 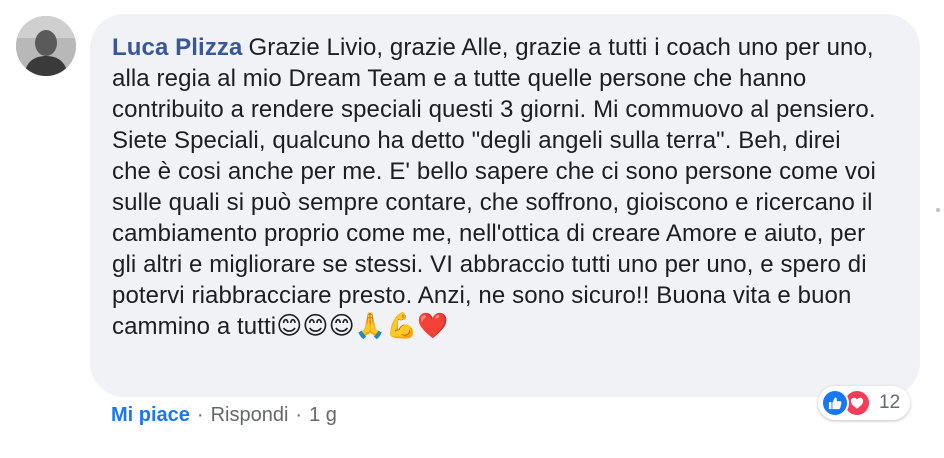 I want to click on avatar, so click(x=46, y=46).